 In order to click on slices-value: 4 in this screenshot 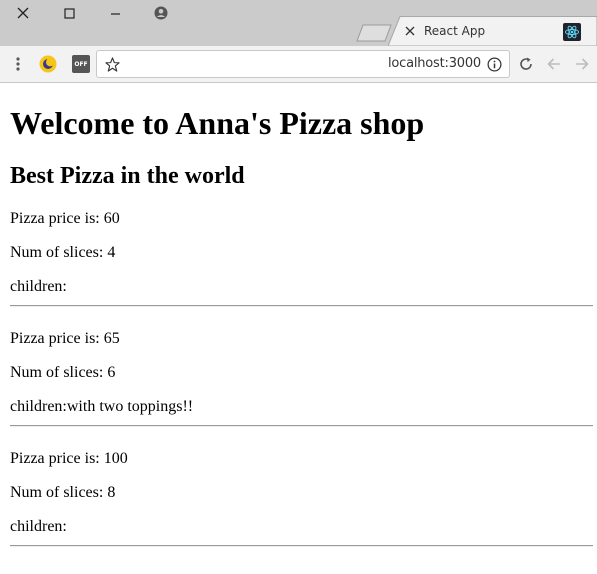, I will do `click(111, 252)`.